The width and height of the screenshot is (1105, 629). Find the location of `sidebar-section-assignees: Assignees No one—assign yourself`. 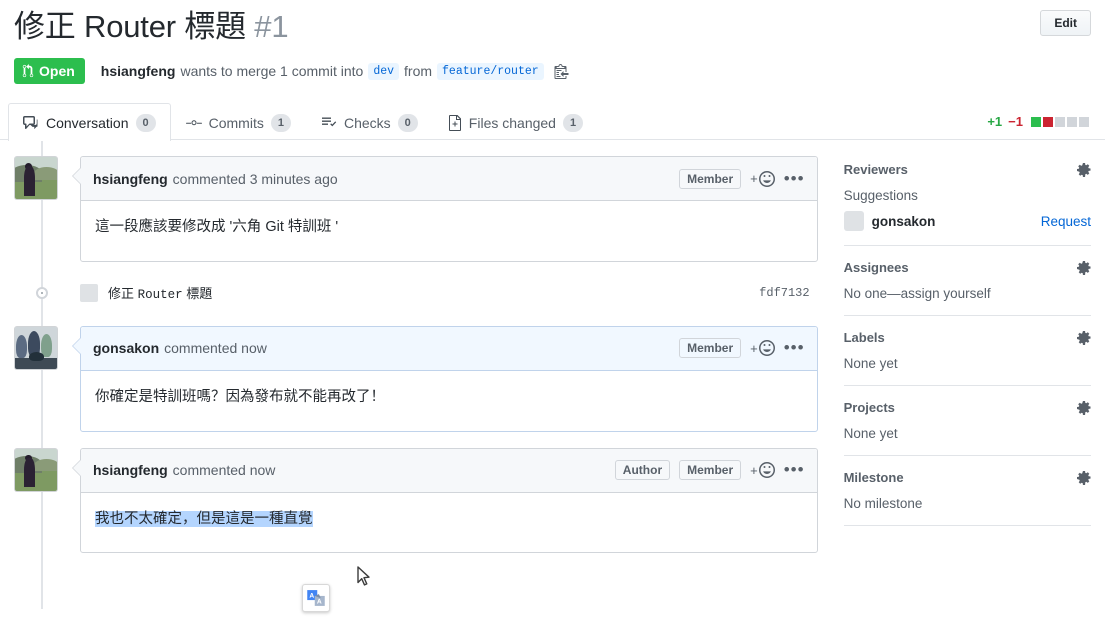

sidebar-section-assignees: Assignees No one—assign yourself is located at coordinates (967, 288).